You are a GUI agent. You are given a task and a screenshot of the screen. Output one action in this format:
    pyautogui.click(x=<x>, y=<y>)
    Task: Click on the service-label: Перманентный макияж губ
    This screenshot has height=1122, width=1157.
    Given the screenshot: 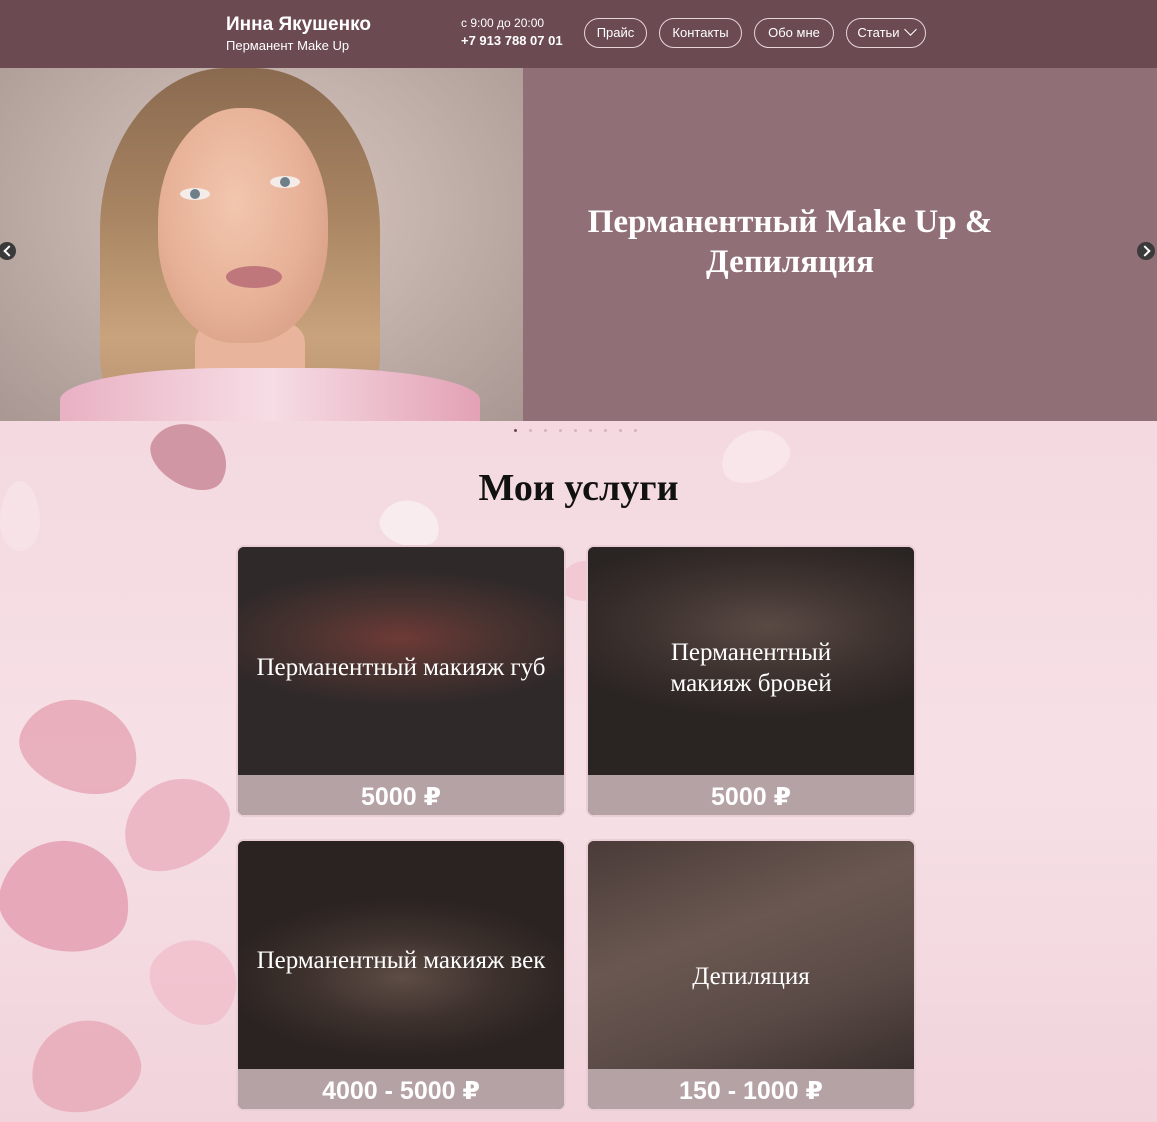 What is the action you would take?
    pyautogui.click(x=401, y=667)
    